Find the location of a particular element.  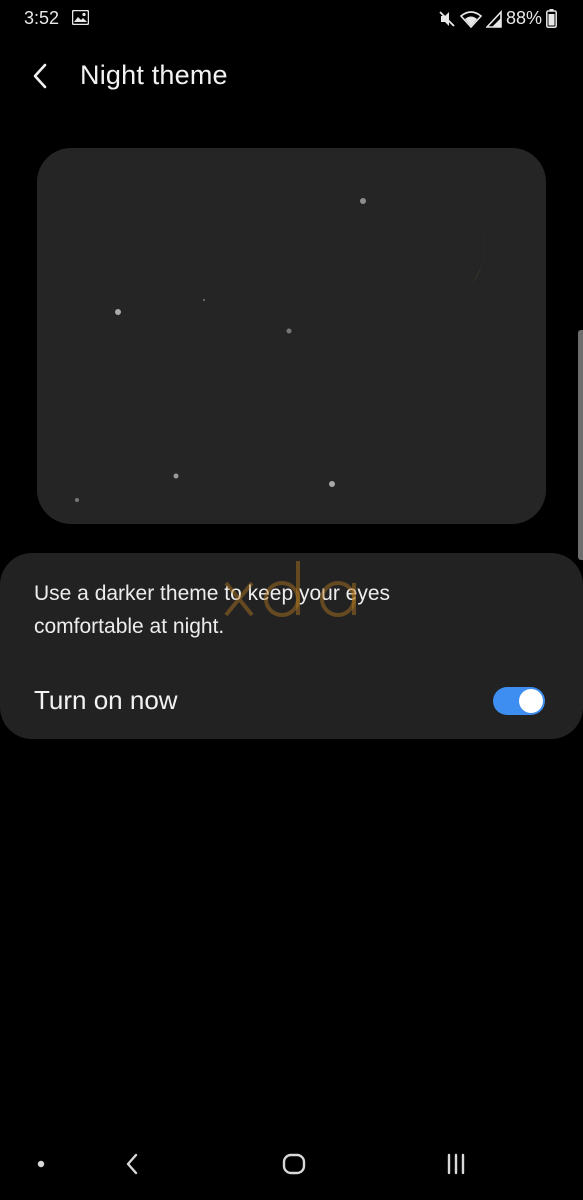

turn-on-now-label: Turn on now is located at coordinates (106, 700).